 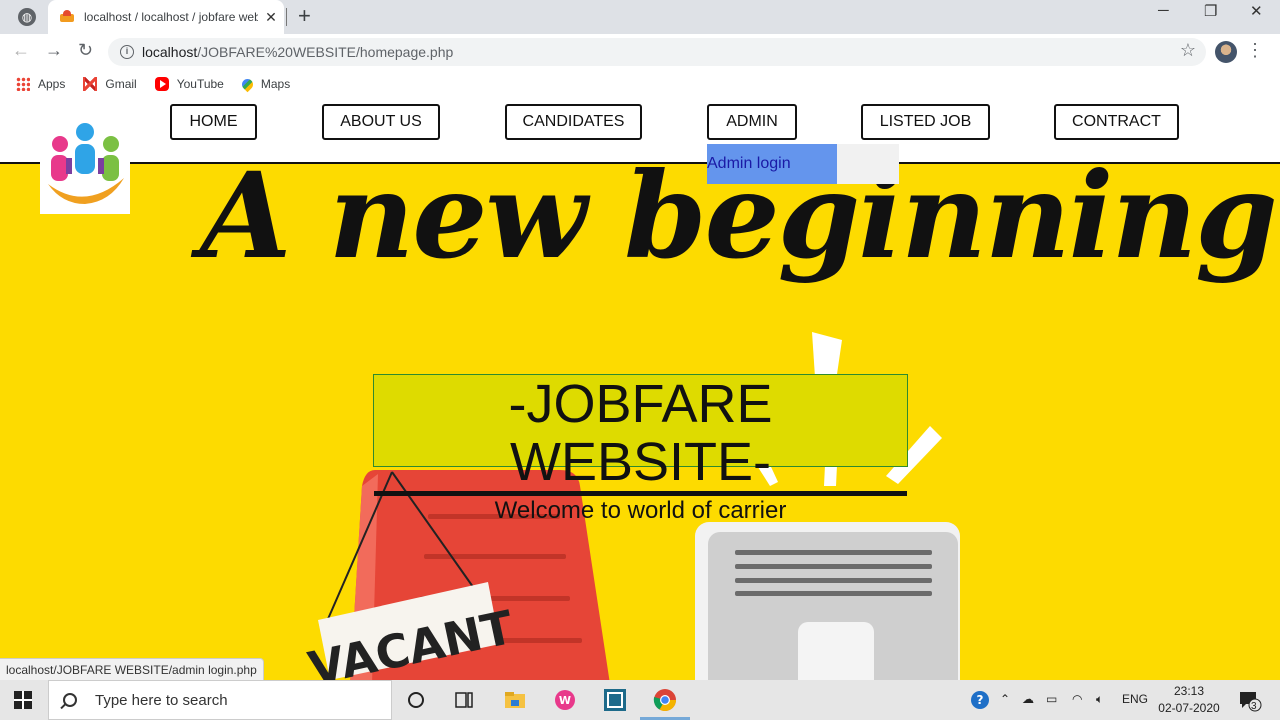 I want to click on tab-favicon-icon, so click(x=67, y=17).